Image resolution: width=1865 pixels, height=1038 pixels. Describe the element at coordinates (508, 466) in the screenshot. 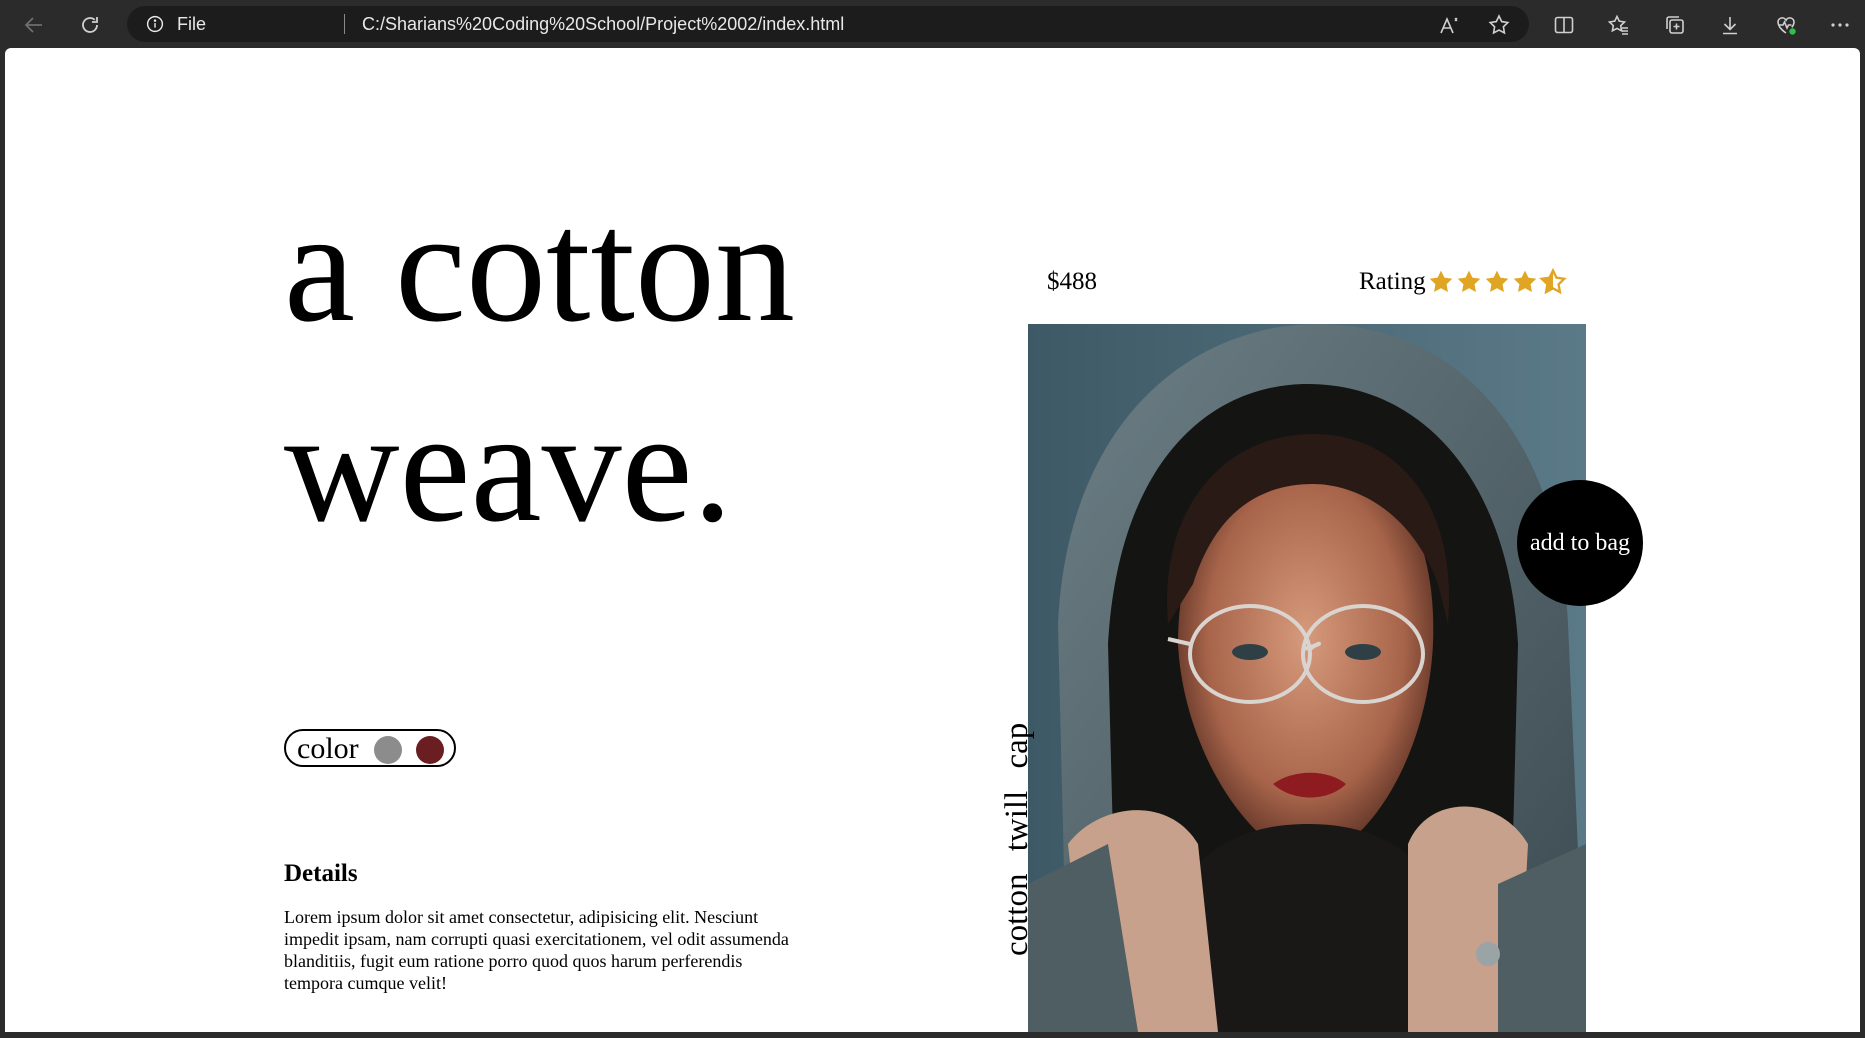

I see `headline-line-2: weave.` at that location.